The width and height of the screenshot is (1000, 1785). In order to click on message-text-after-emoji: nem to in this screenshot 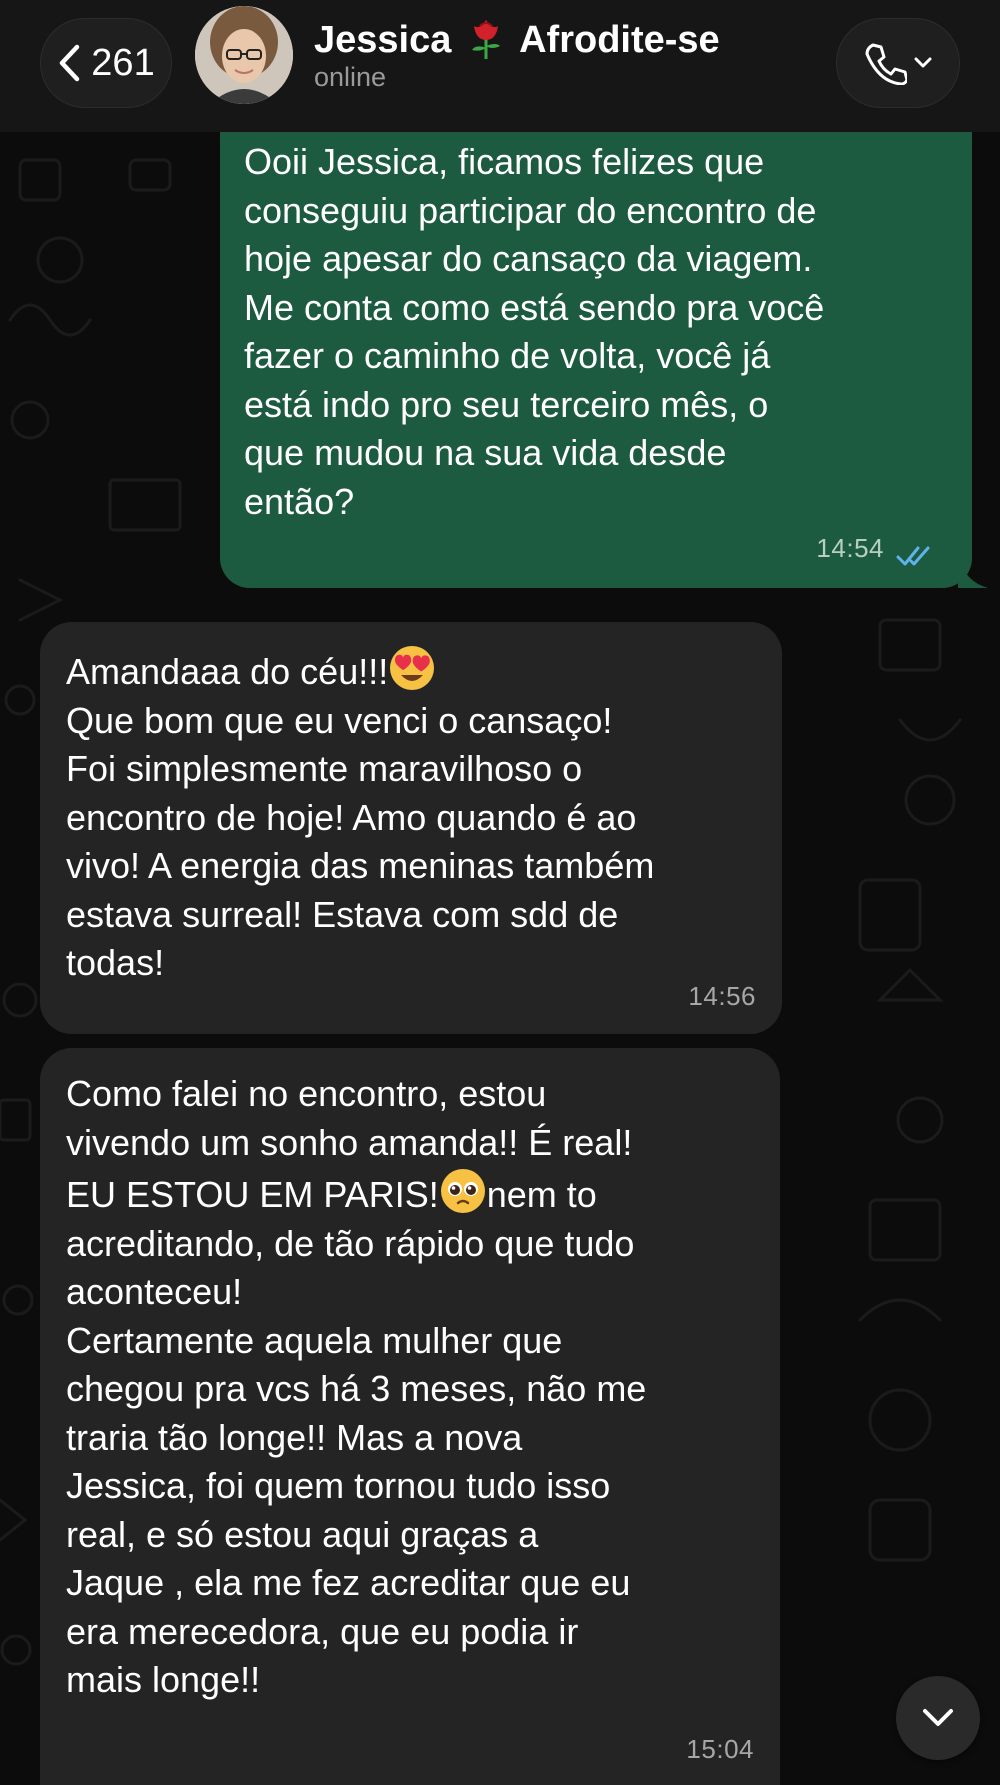, I will do `click(541, 1194)`.